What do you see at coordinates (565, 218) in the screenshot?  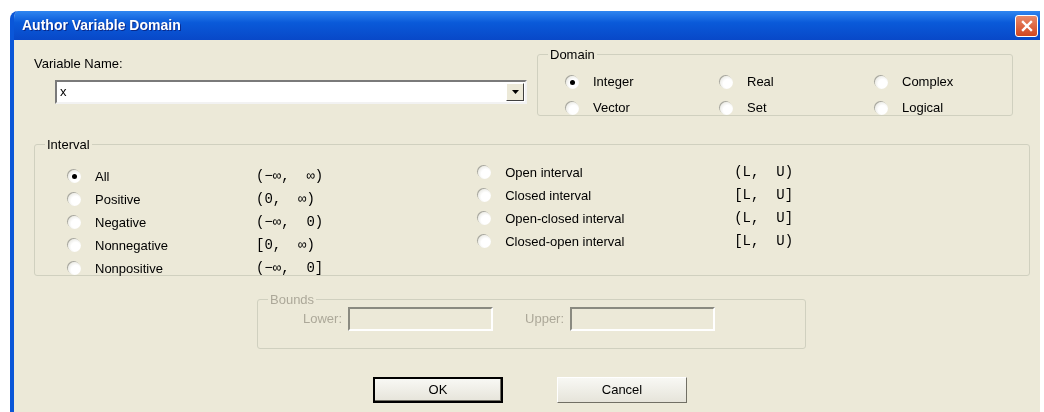 I see `radio-label: Open-closed interval` at bounding box center [565, 218].